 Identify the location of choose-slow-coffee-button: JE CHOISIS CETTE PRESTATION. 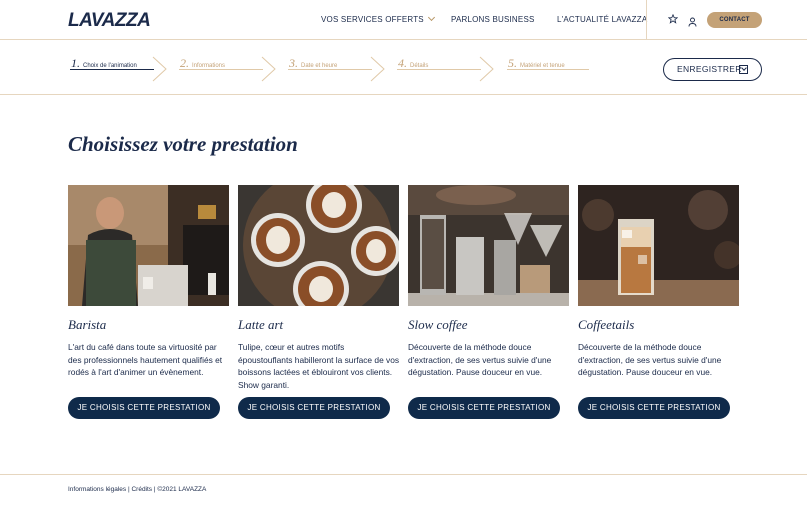
(484, 408).